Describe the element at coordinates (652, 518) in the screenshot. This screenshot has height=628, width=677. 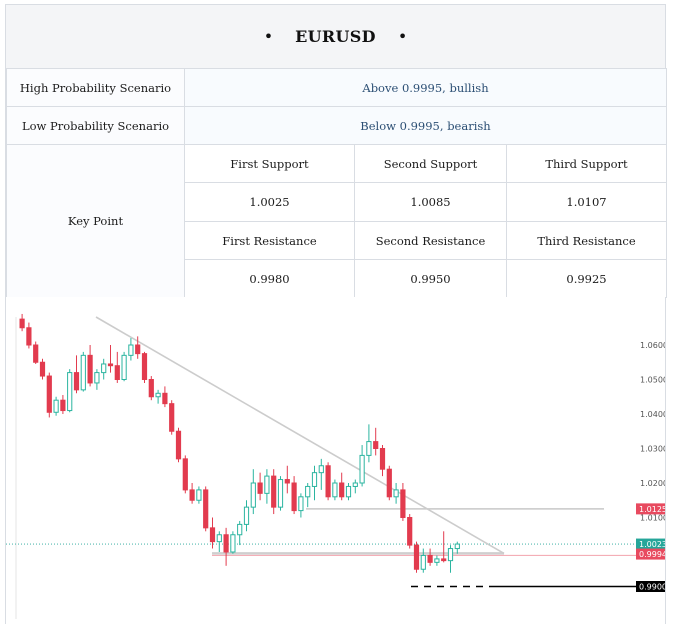
I see `y-axis-tick-label: 1.0100` at that location.